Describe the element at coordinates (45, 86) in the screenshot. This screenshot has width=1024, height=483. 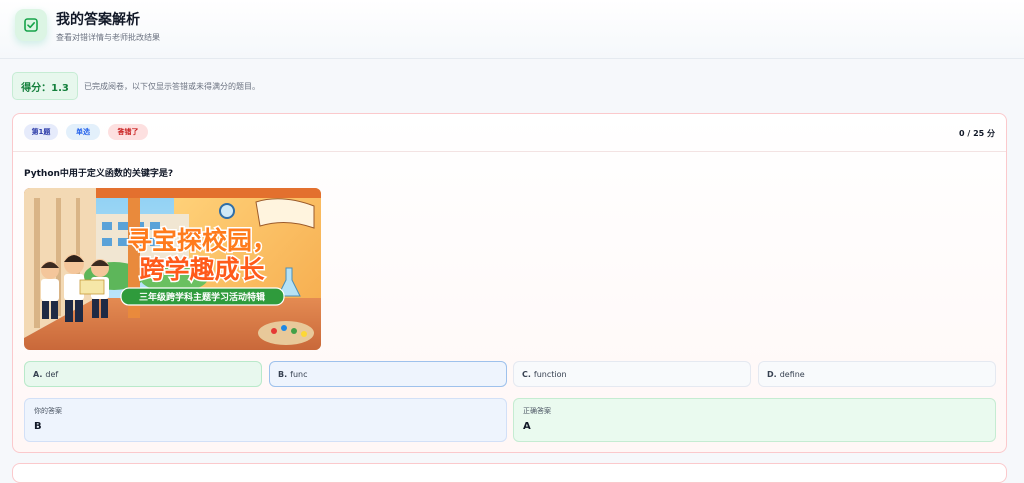
I see `score-badge: 得分：1.3` at that location.